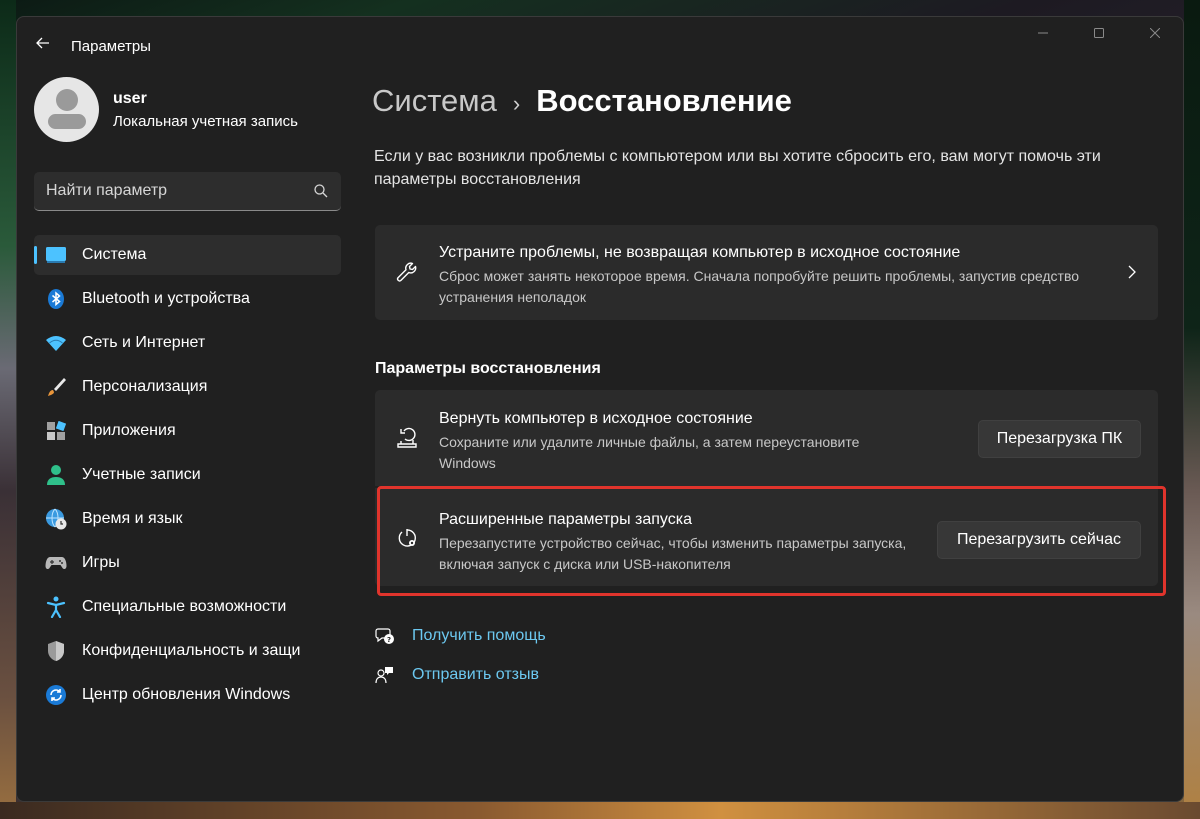 This screenshot has height=819, width=1200. I want to click on send-feedback-label: Отправить отзыв, so click(475, 674).